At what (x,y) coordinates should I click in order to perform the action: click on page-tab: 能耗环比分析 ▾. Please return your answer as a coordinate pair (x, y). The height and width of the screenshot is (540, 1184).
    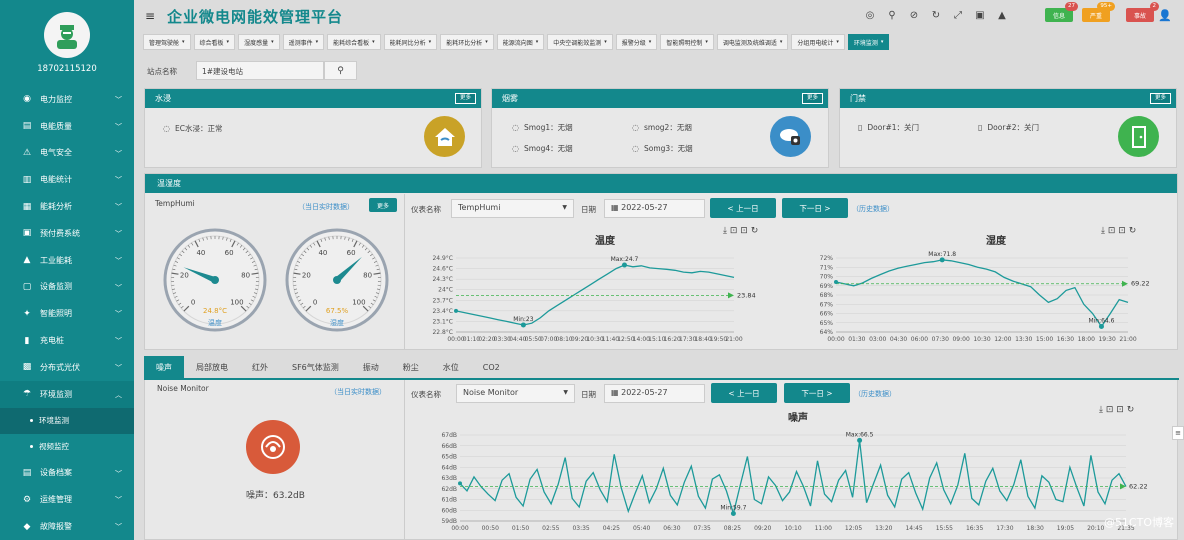
    Looking at the image, I should click on (467, 42).